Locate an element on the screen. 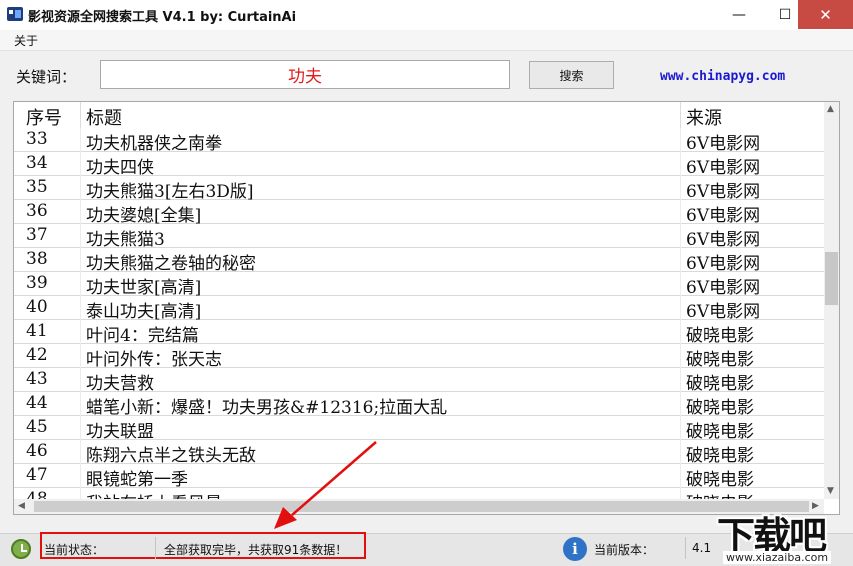 This screenshot has width=853, height=566. table-row: 48 我站在桥上看风景 破晓电影 is located at coordinates (419, 493).